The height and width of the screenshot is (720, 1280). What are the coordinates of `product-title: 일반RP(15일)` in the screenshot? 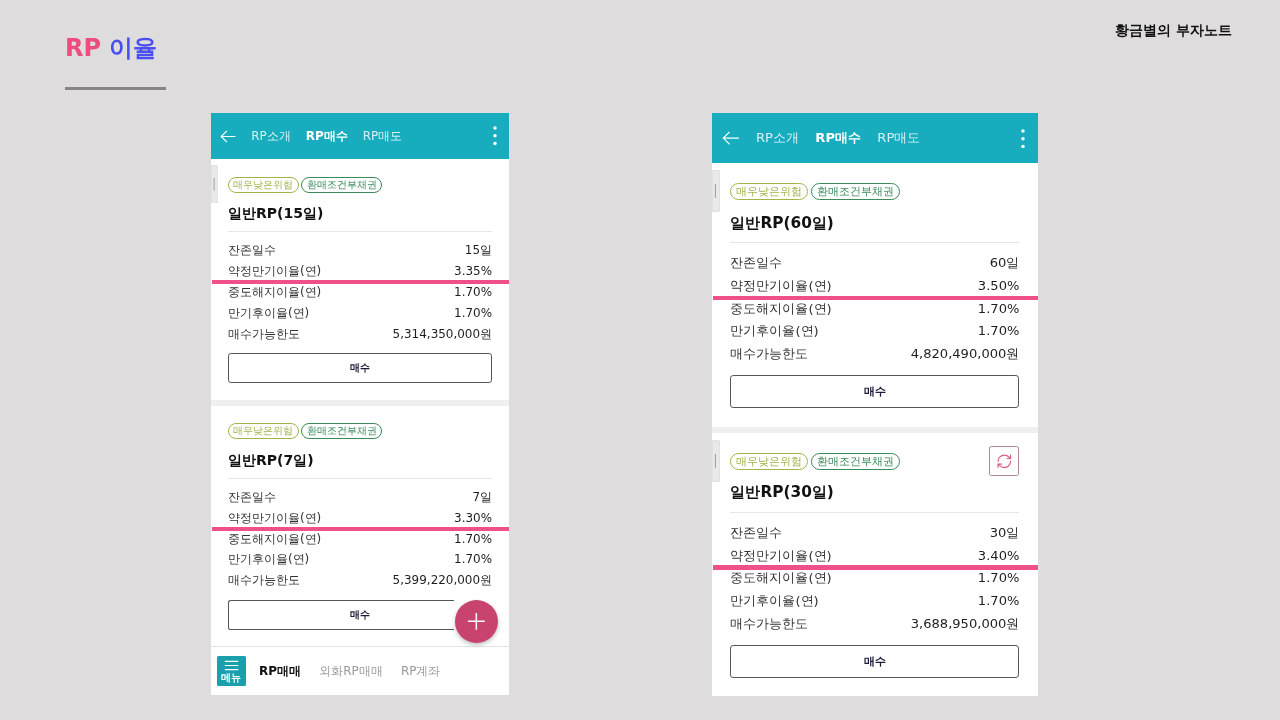 It's located at (276, 214).